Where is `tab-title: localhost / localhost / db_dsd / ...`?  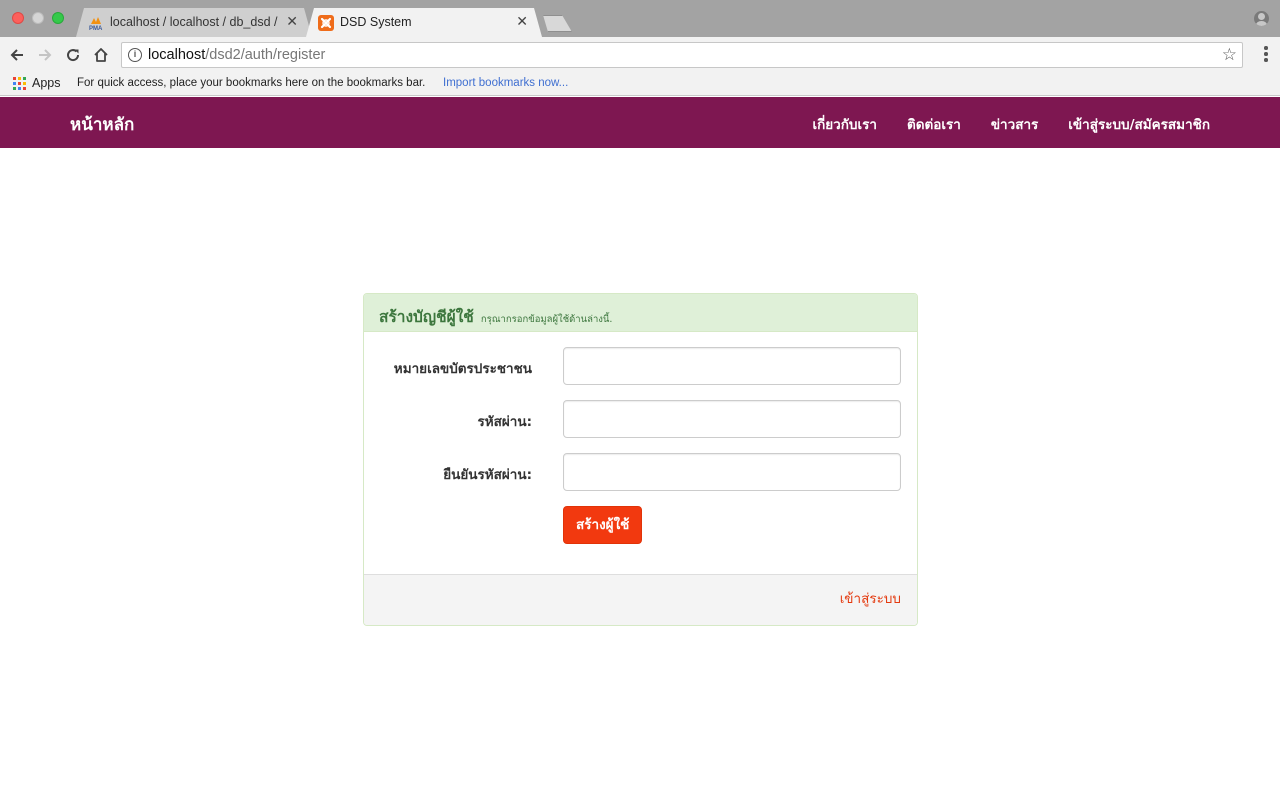
tab-title: localhost / localhost / db_dsd / ... is located at coordinates (195, 22).